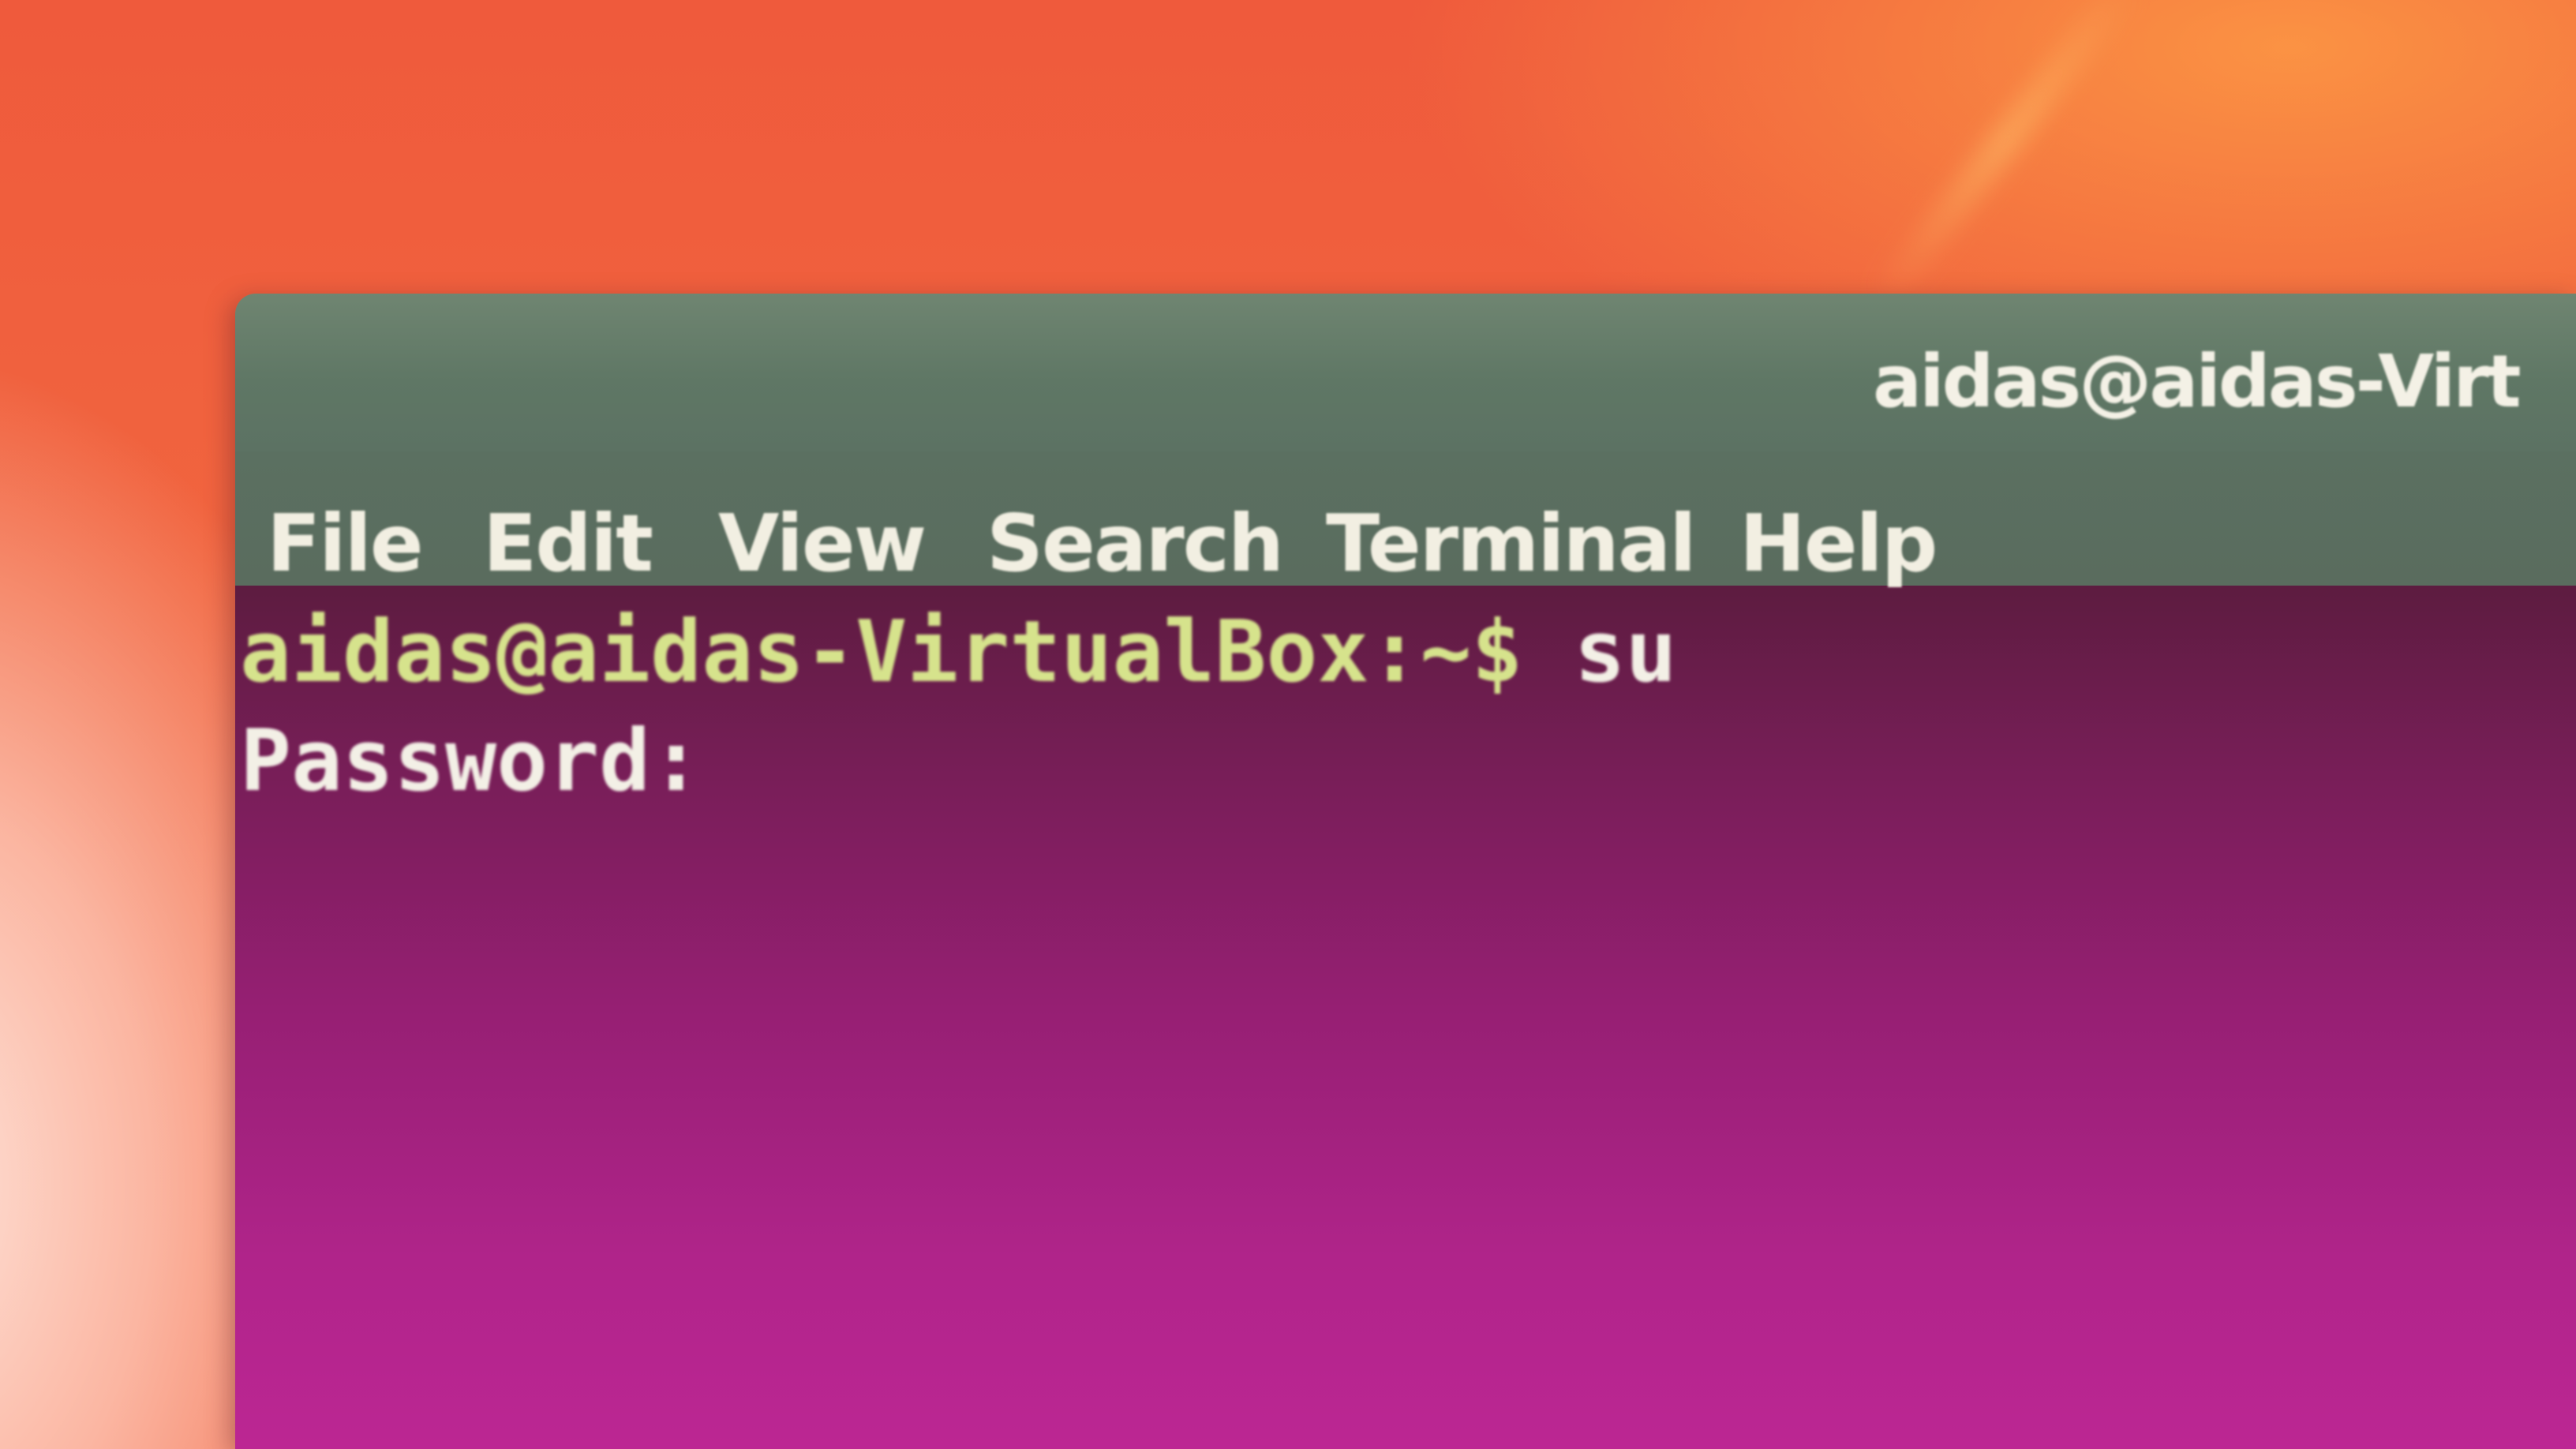  What do you see at coordinates (471, 761) in the screenshot?
I see `password-prompt: Password:` at bounding box center [471, 761].